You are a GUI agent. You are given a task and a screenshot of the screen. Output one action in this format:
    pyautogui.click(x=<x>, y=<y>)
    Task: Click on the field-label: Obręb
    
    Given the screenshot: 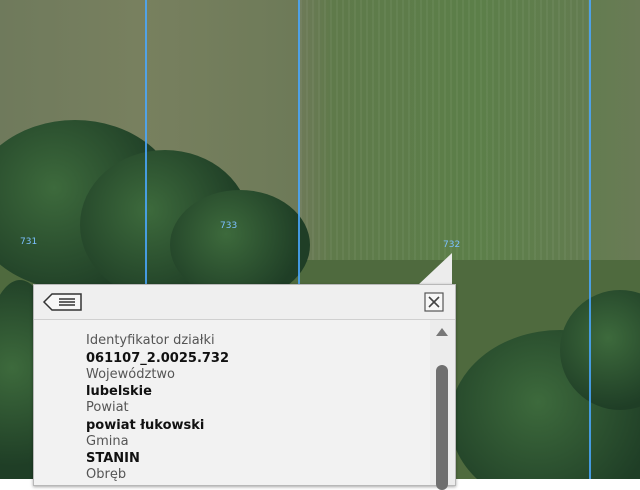 What is the action you would take?
    pyautogui.click(x=106, y=474)
    